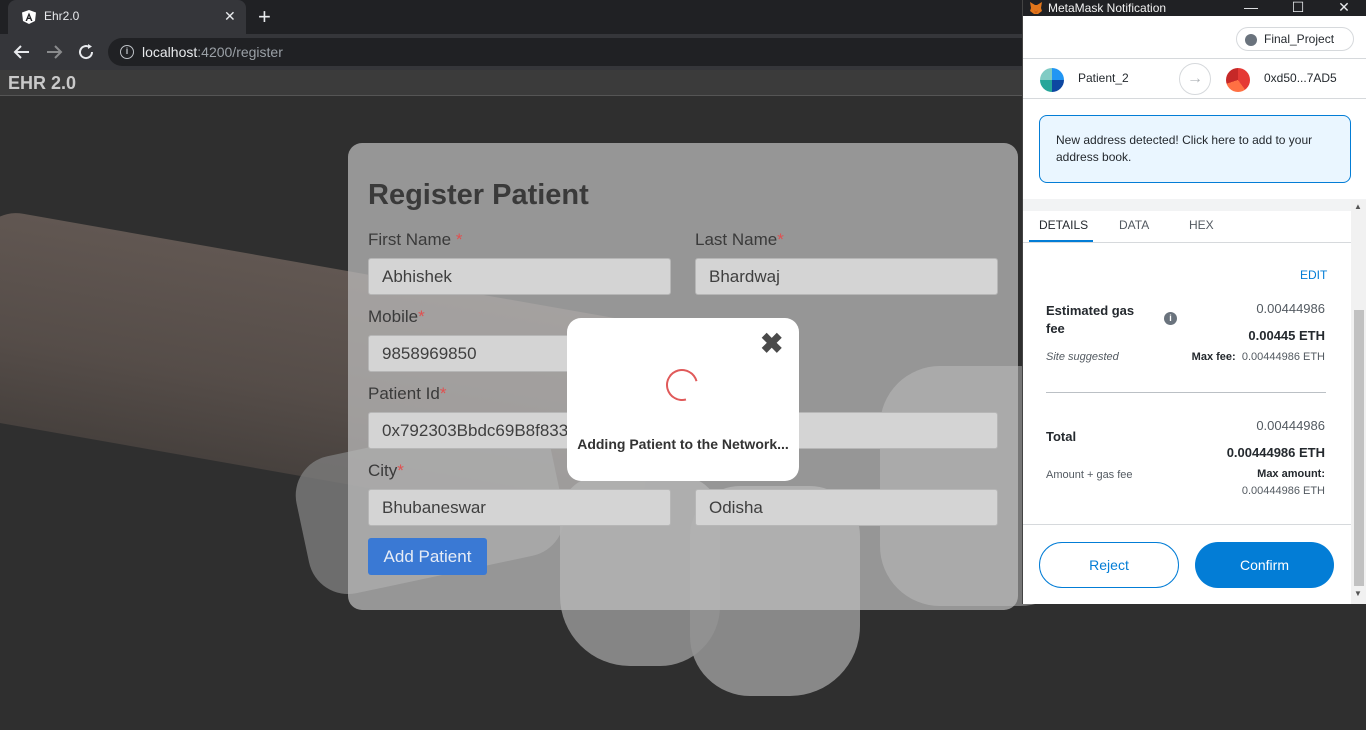  I want to click on browser-tab: Ehr2.0 ✕, so click(127, 17).